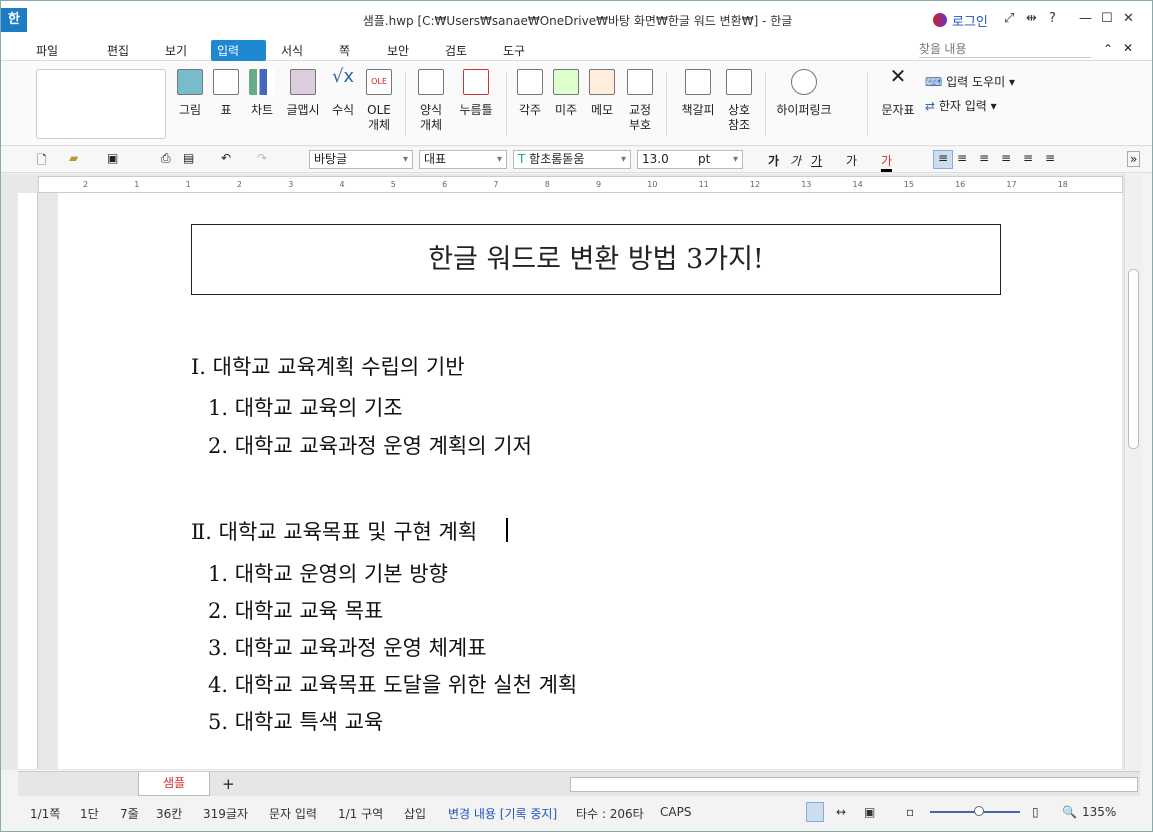  I want to click on split-align-button: ≡, so click(1050, 158).